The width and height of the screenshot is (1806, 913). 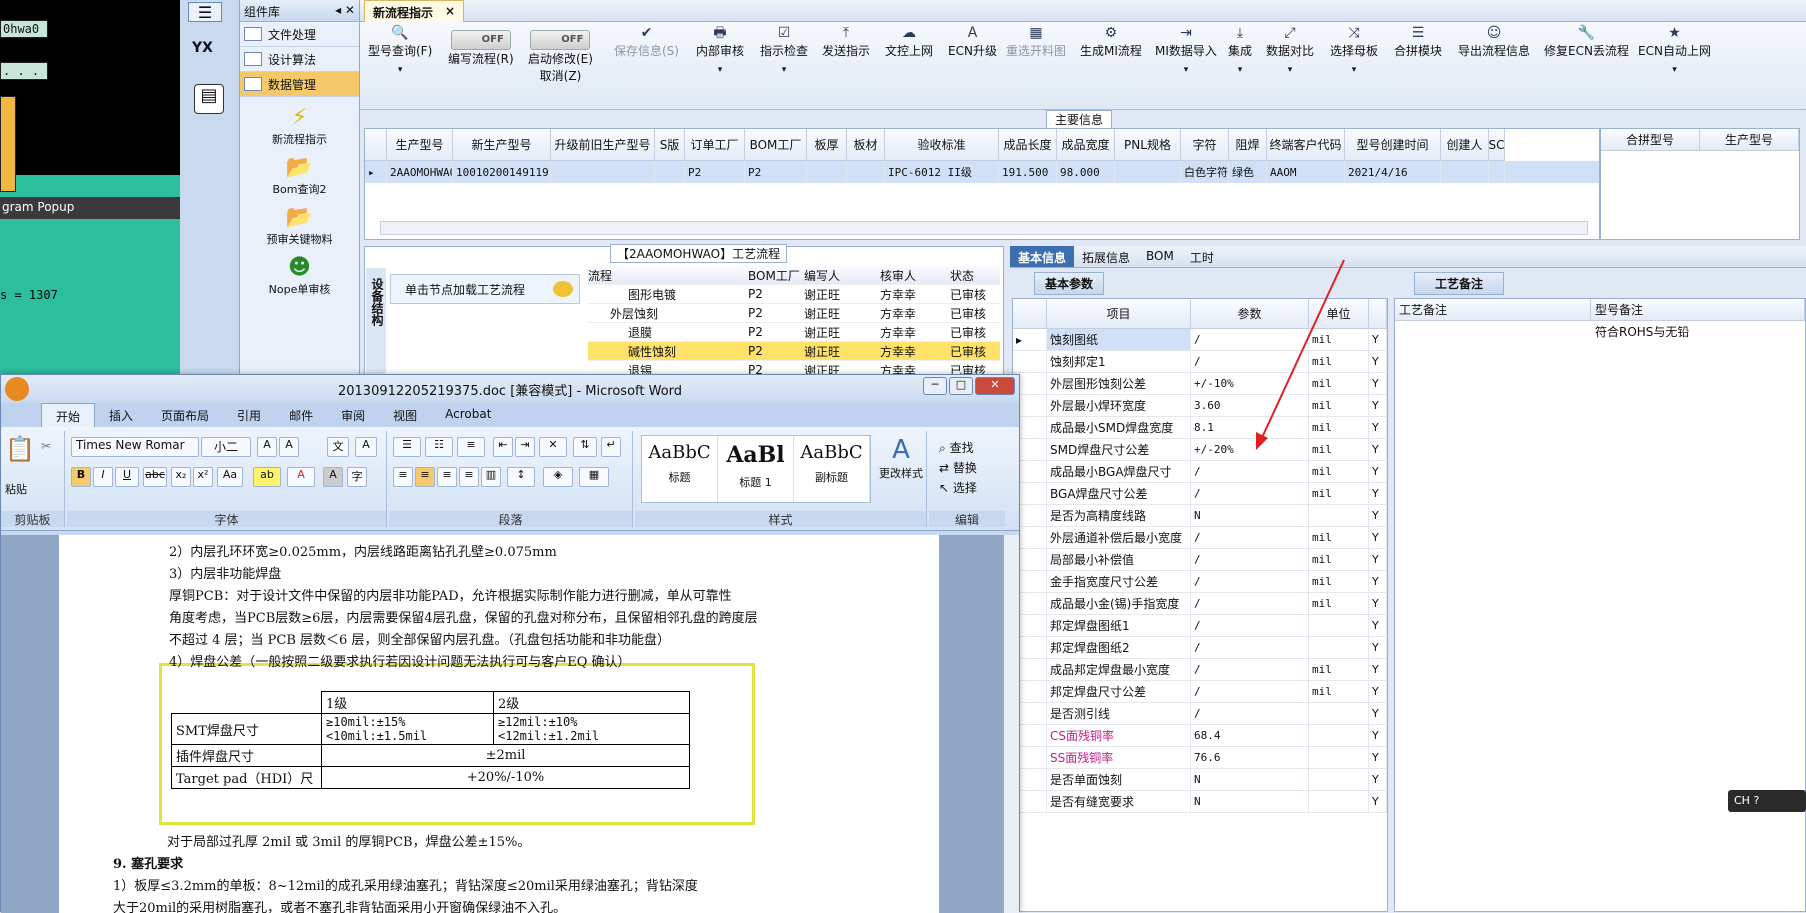 I want to click on params-row: 是否为高精度线路 N Y, so click(x=1200, y=516).